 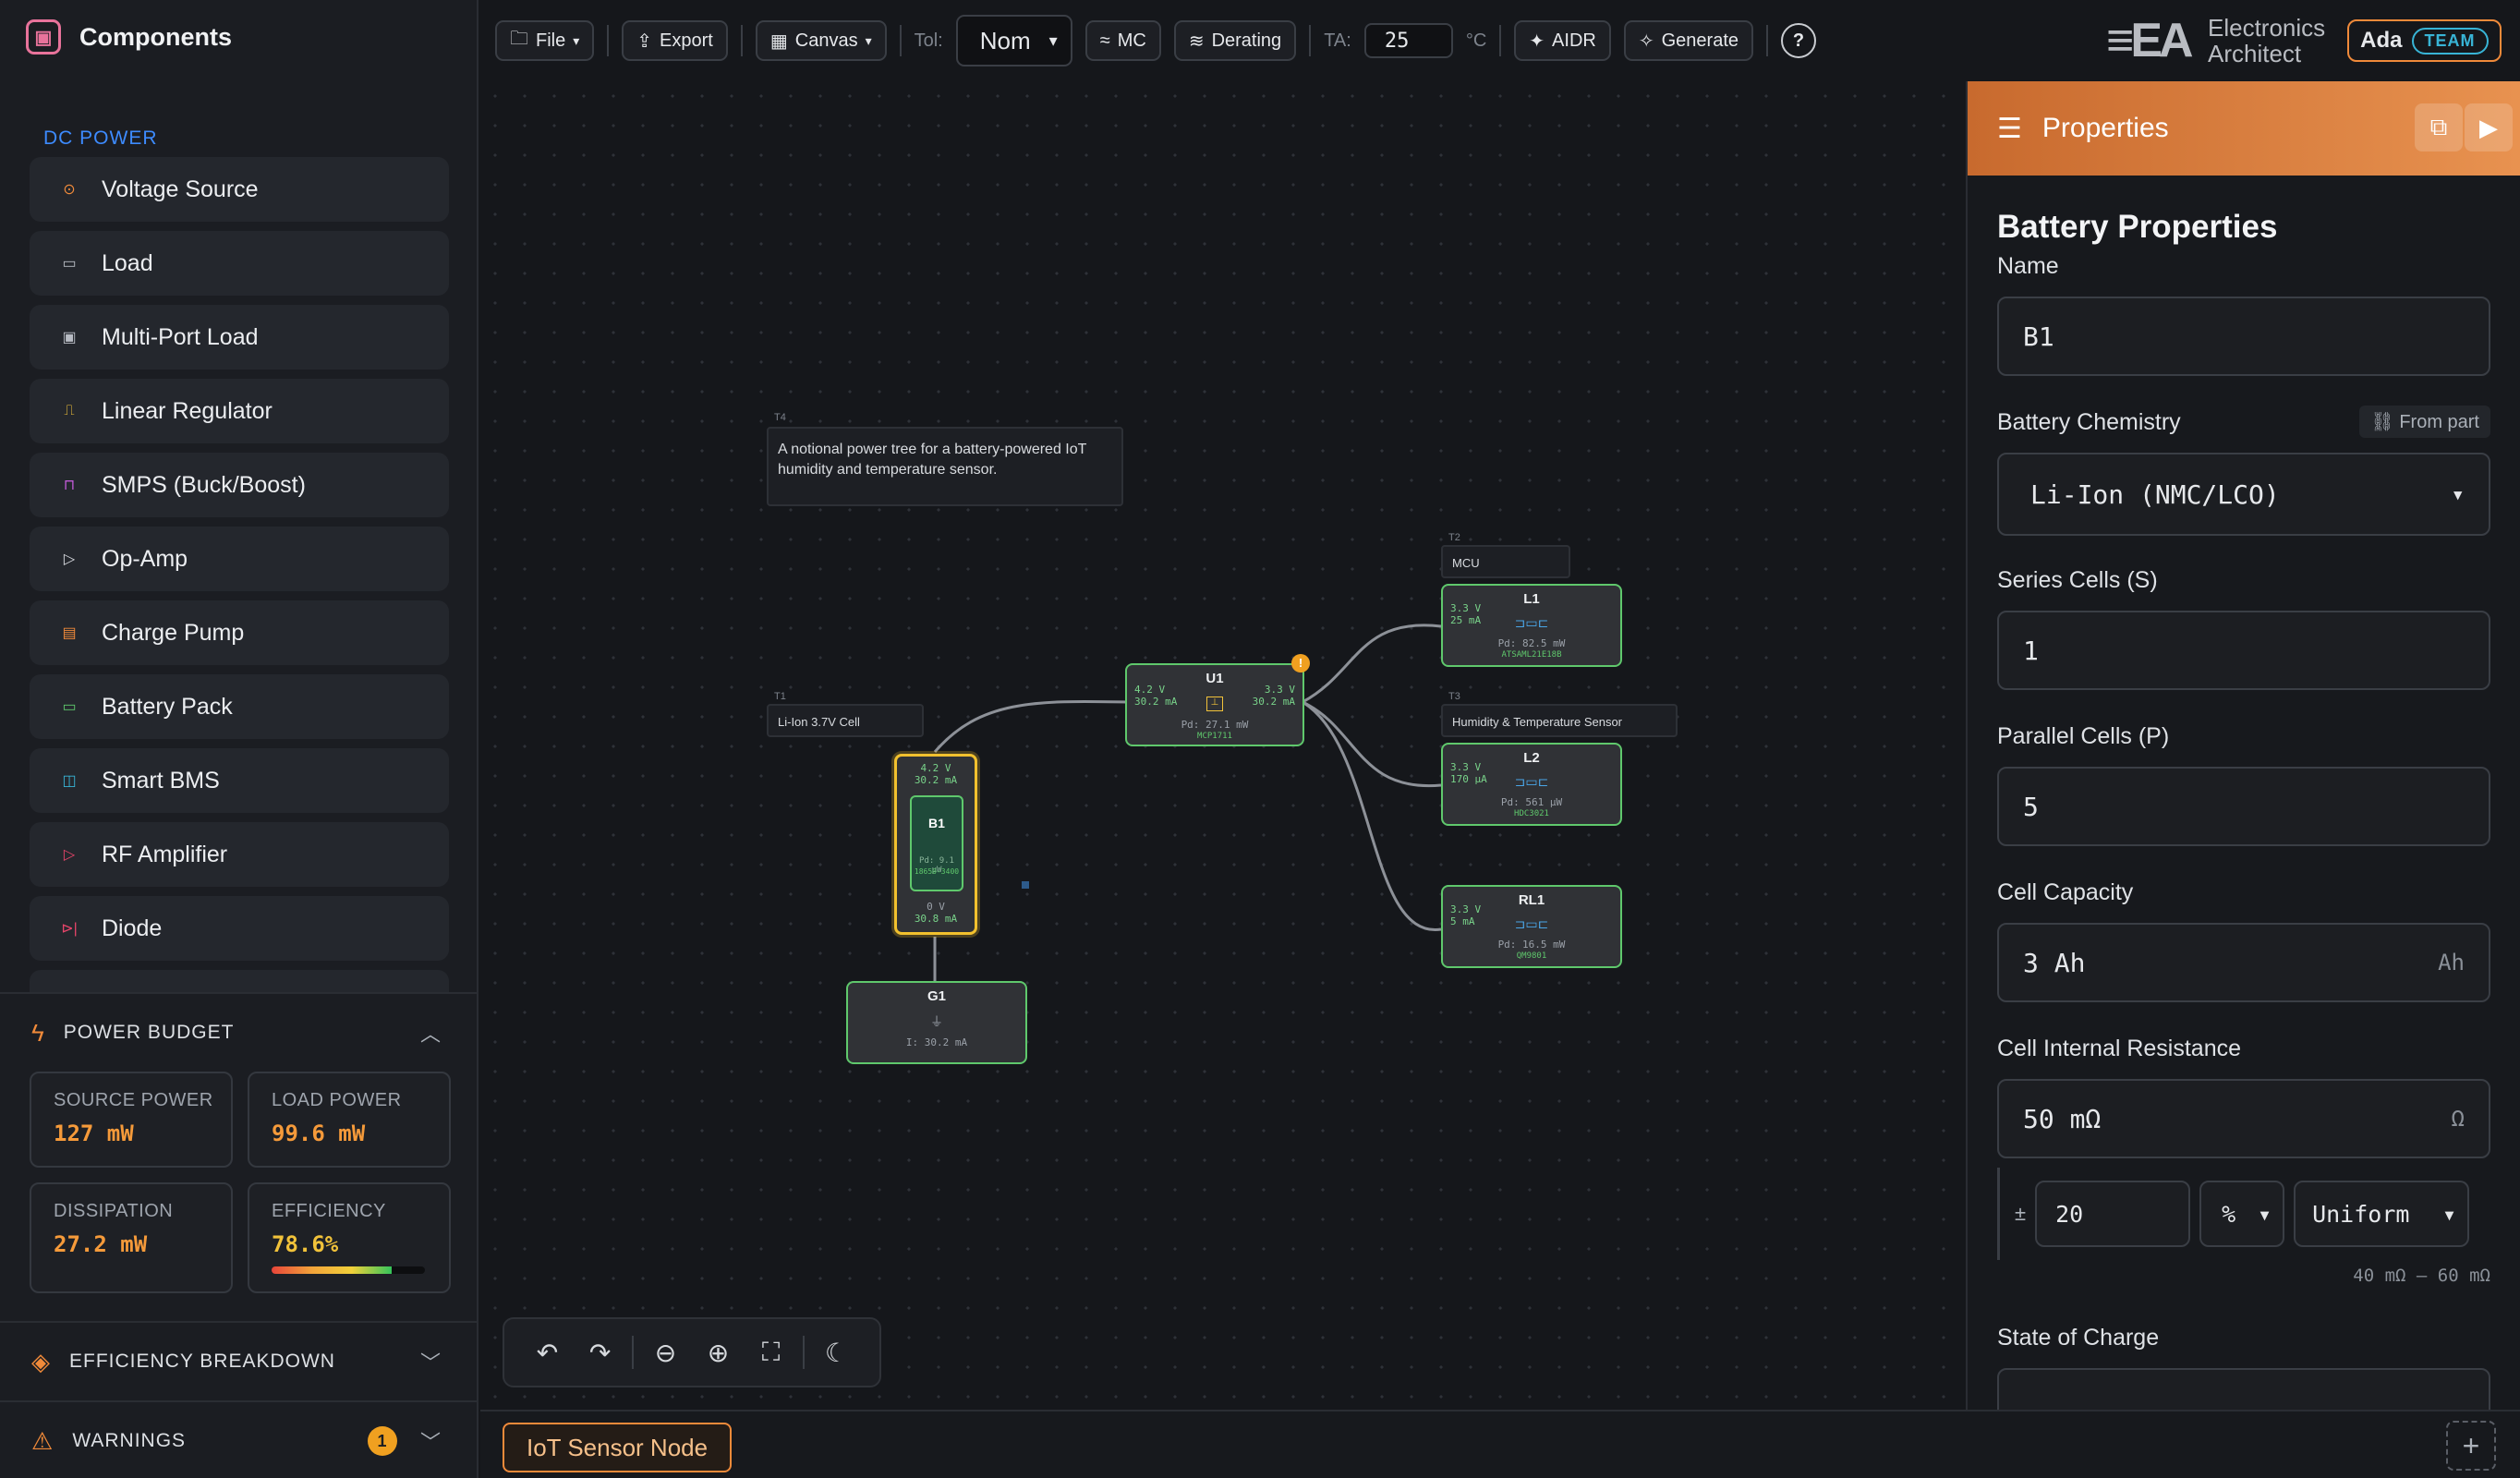 What do you see at coordinates (155, 36) in the screenshot?
I see `sidebar-title: Components` at bounding box center [155, 36].